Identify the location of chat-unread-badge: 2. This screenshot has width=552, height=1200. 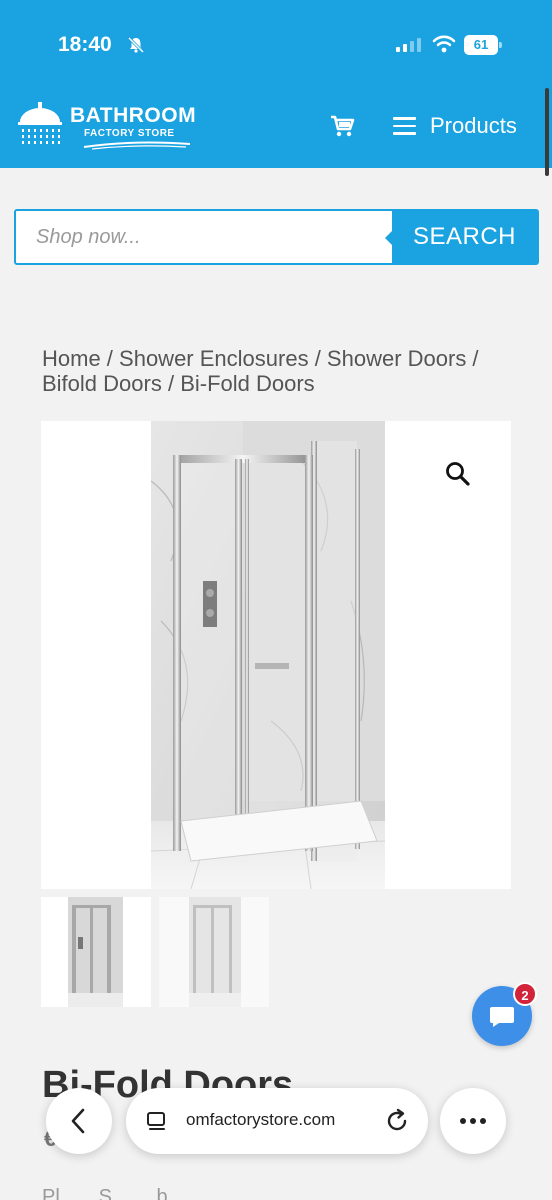
(525, 994).